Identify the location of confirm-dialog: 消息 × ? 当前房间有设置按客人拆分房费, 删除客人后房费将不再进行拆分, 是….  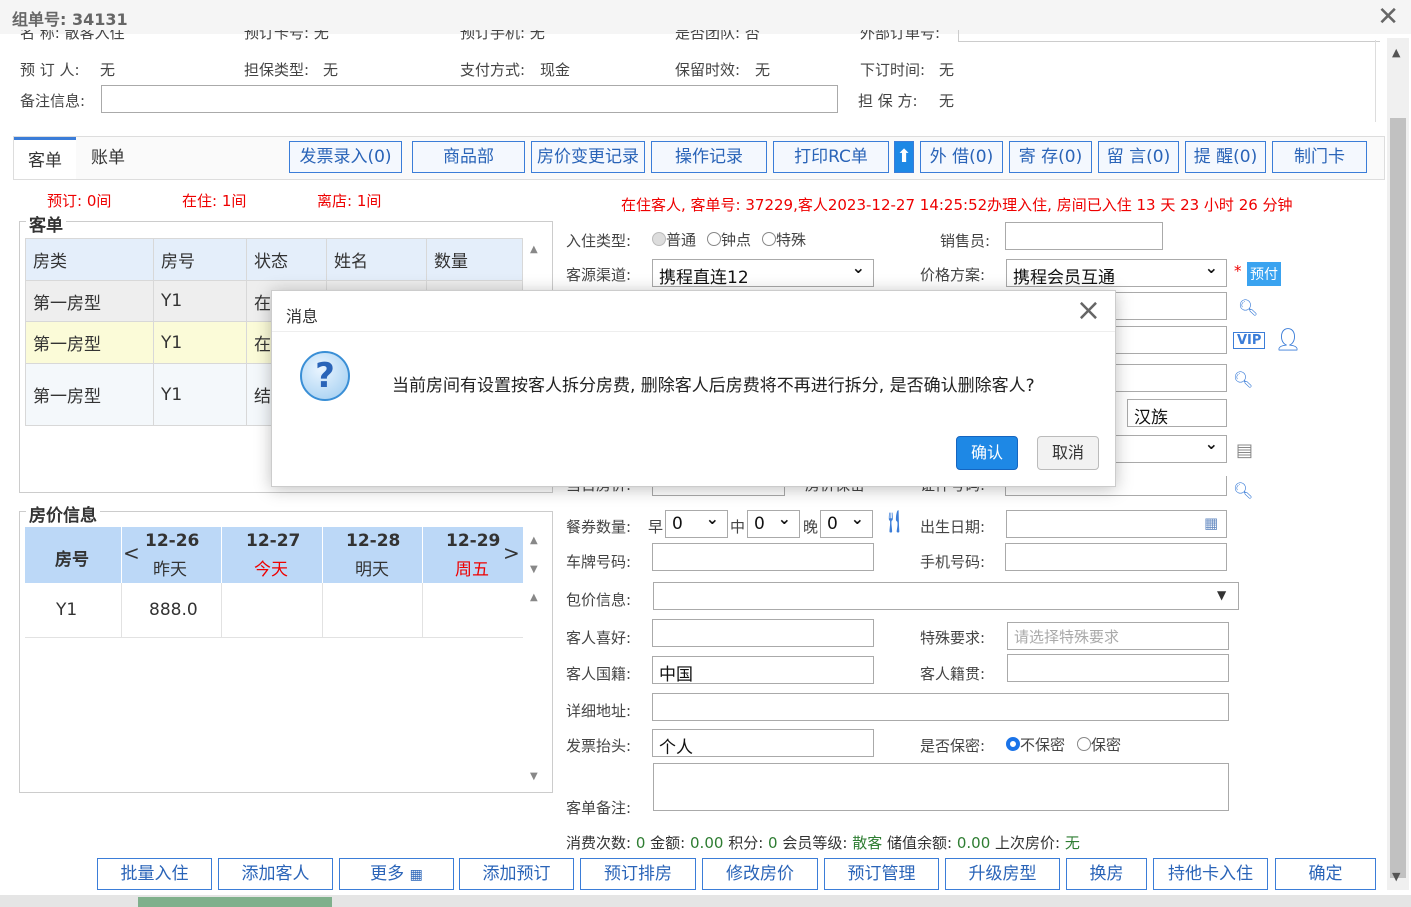
(693, 388).